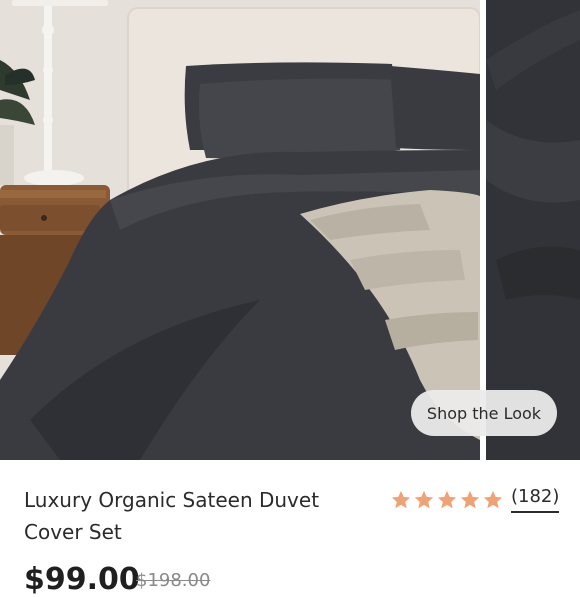 This screenshot has height=597, width=580. Describe the element at coordinates (173, 580) in the screenshot. I see `original-price: $198.00` at that location.